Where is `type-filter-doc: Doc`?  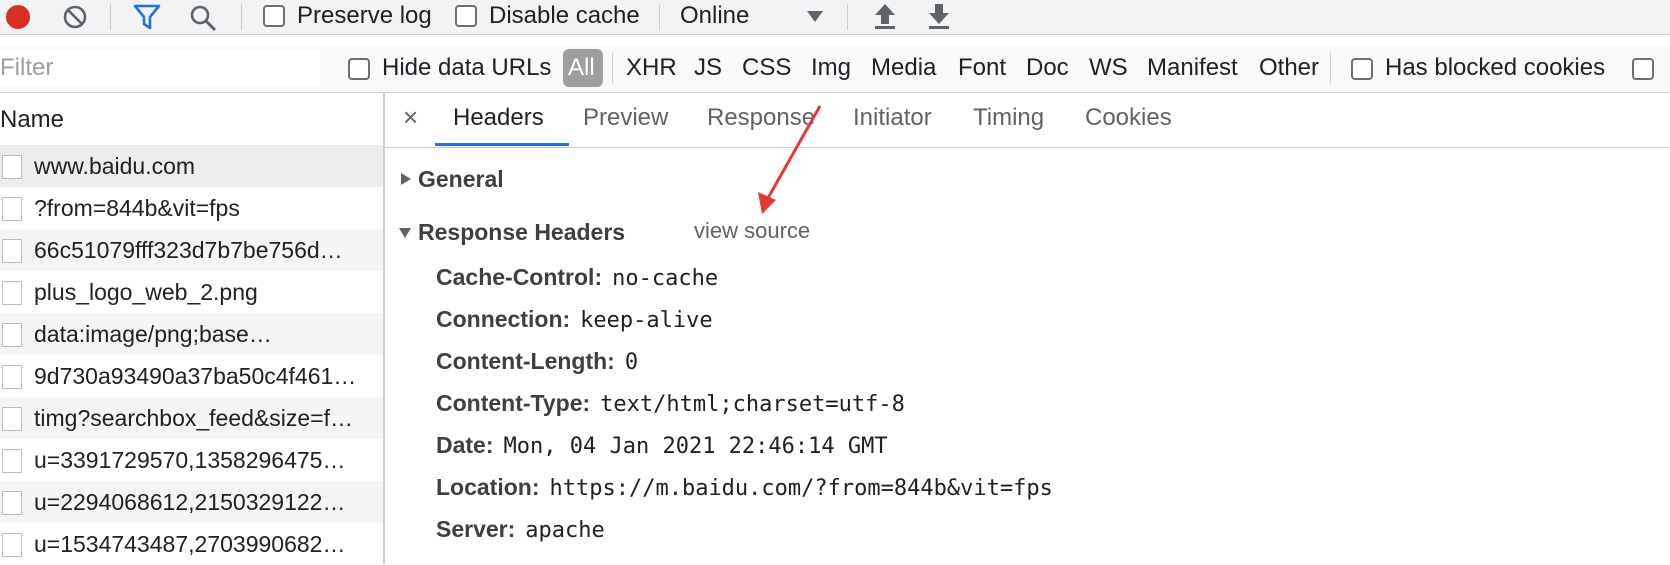
type-filter-doc: Doc is located at coordinates (1047, 68).